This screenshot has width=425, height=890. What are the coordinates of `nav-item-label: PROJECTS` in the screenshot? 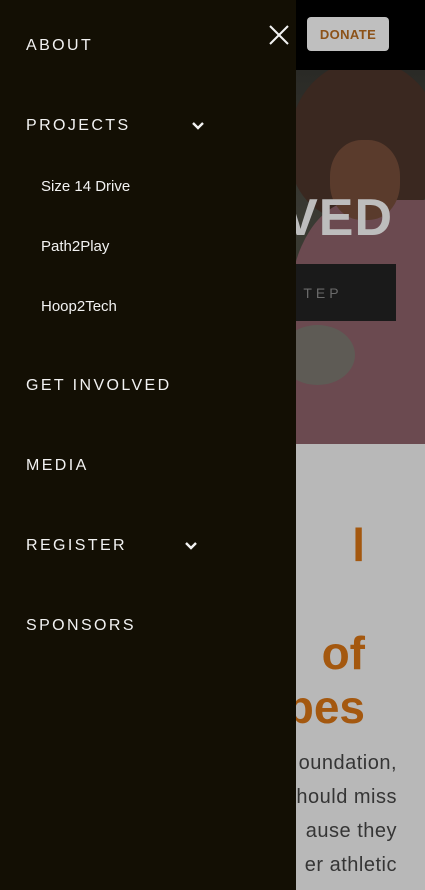 It's located at (78, 125).